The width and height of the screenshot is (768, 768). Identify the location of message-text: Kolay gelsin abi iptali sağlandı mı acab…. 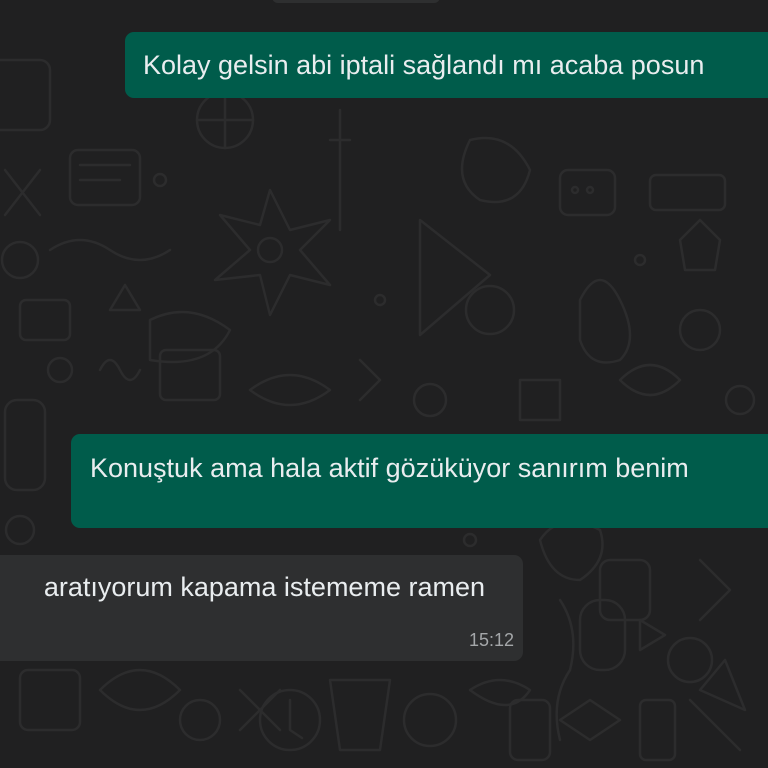
(424, 65).